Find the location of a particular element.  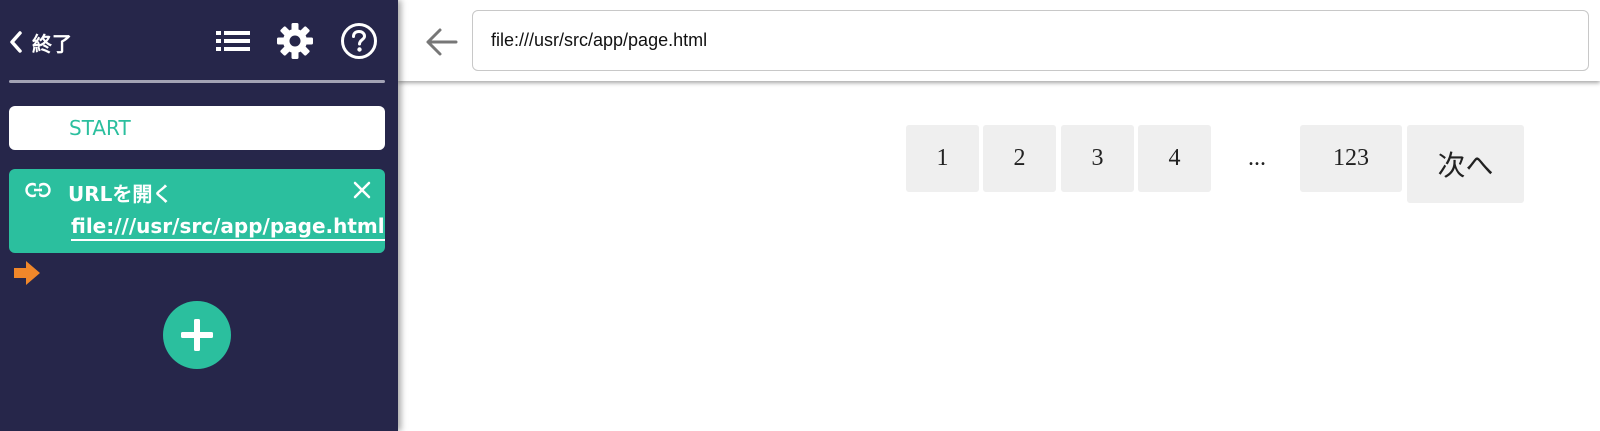

page-button-last: 123 is located at coordinates (1351, 158).